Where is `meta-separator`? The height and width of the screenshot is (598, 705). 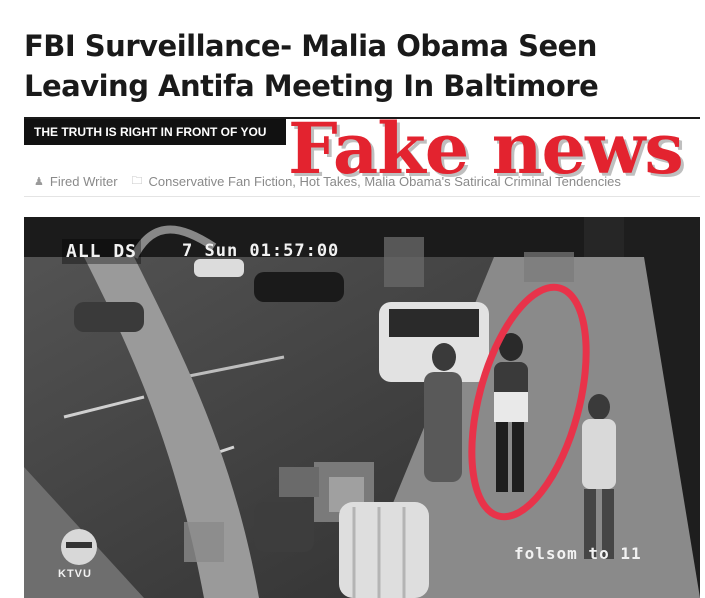
meta-separator is located at coordinates (362, 196).